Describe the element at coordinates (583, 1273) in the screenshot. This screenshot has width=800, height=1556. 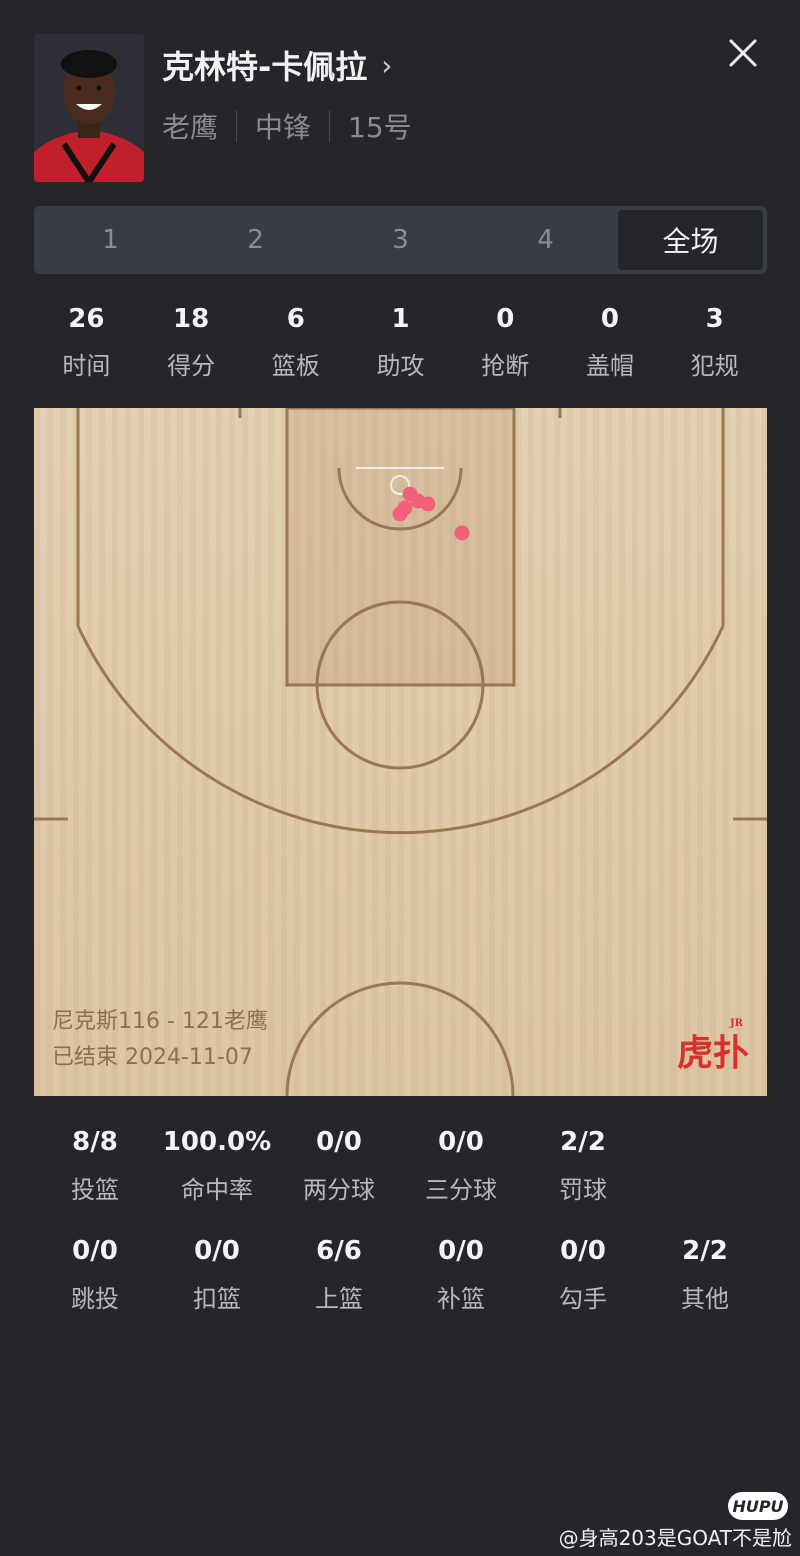
I see `shot-type-hook: 0/0 勾手` at that location.